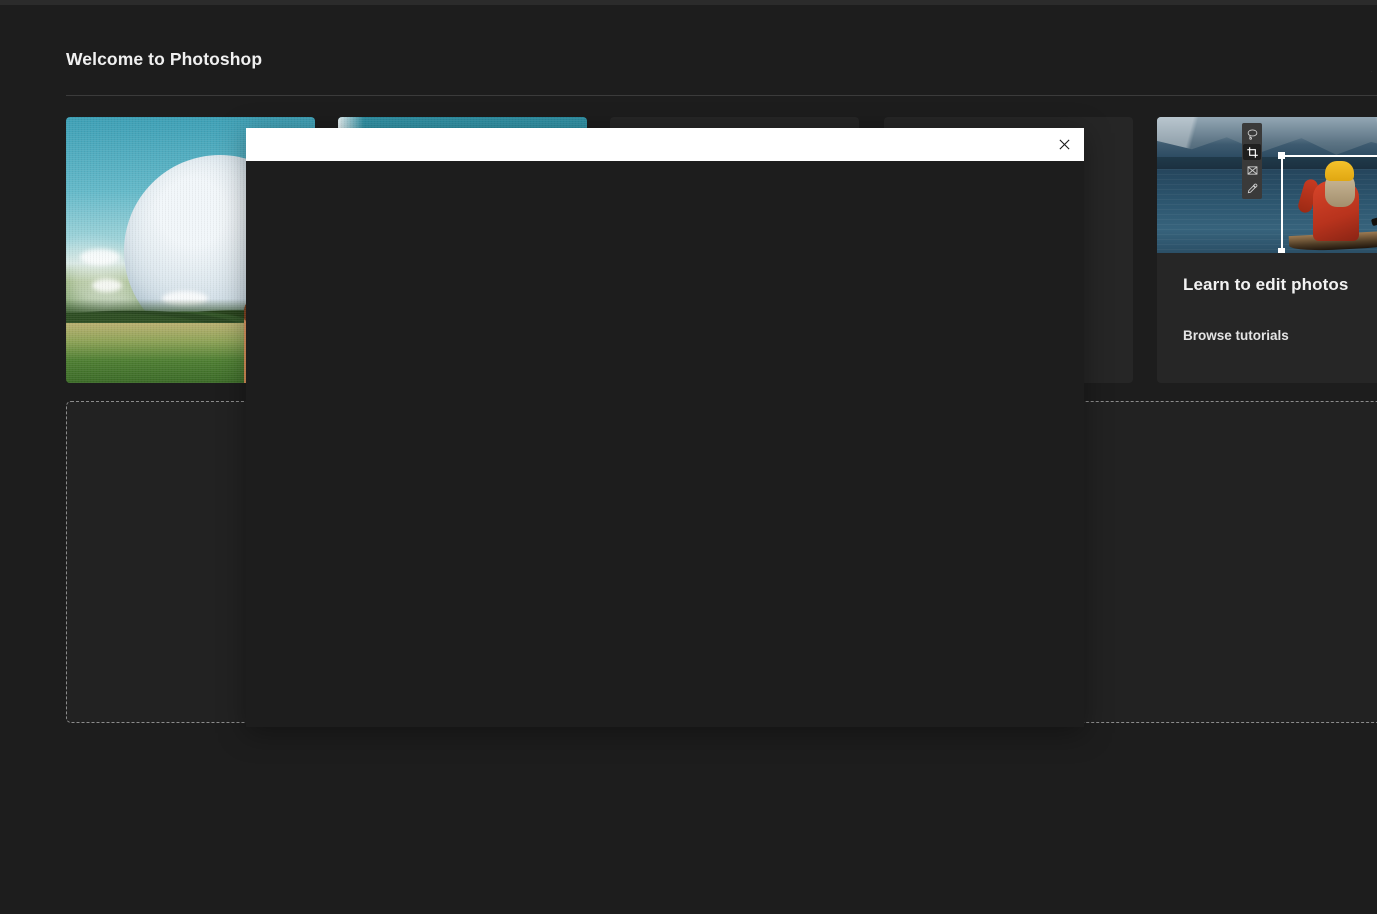 This screenshot has width=1377, height=914. I want to click on eyedropper-tool-button, so click(1252, 188).